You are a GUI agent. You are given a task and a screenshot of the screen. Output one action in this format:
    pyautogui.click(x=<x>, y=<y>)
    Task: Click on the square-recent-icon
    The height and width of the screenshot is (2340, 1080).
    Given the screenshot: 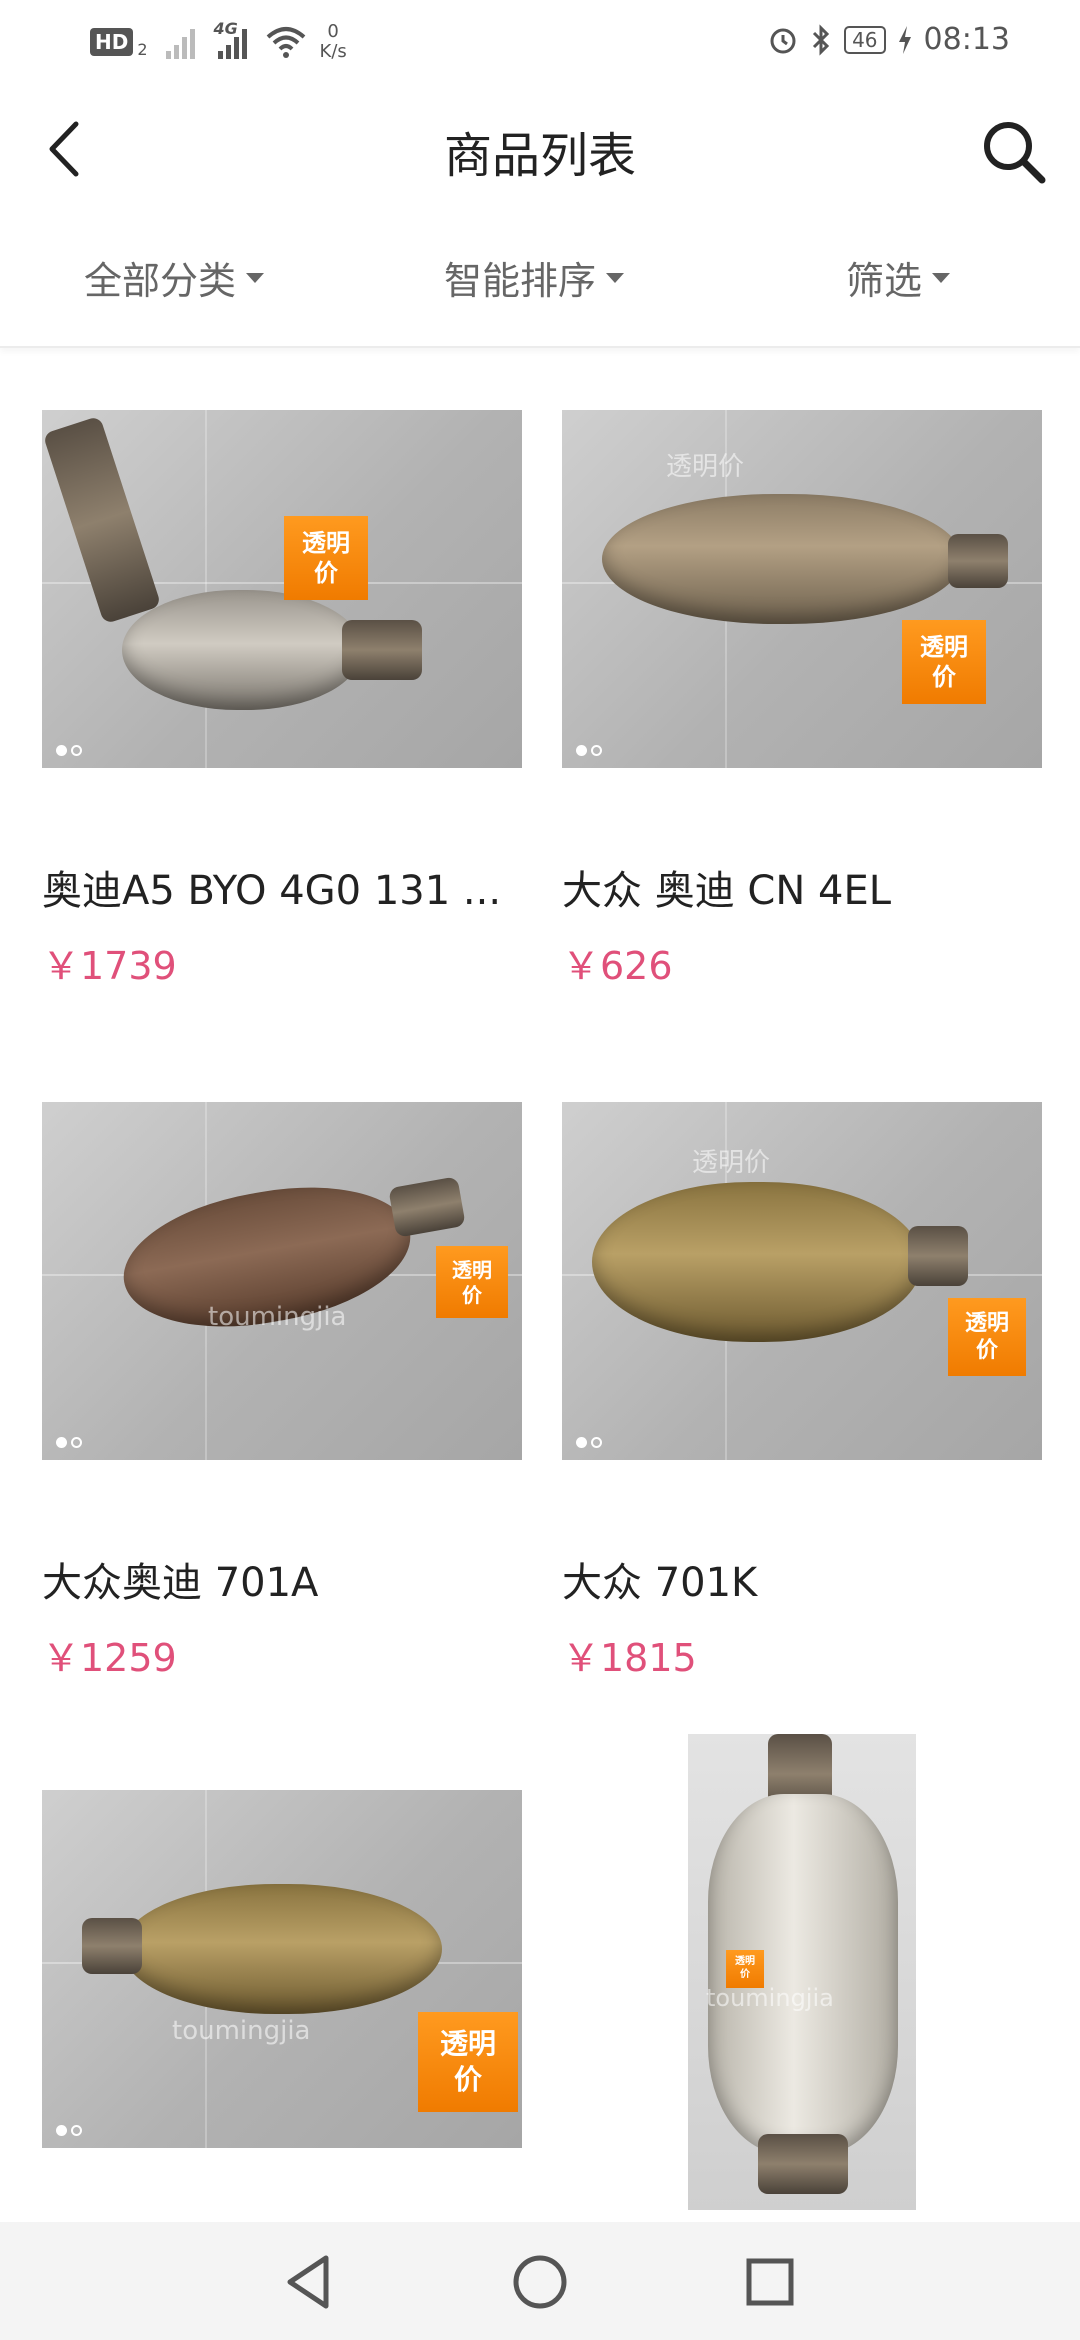 What is the action you would take?
    pyautogui.click(x=770, y=2282)
    